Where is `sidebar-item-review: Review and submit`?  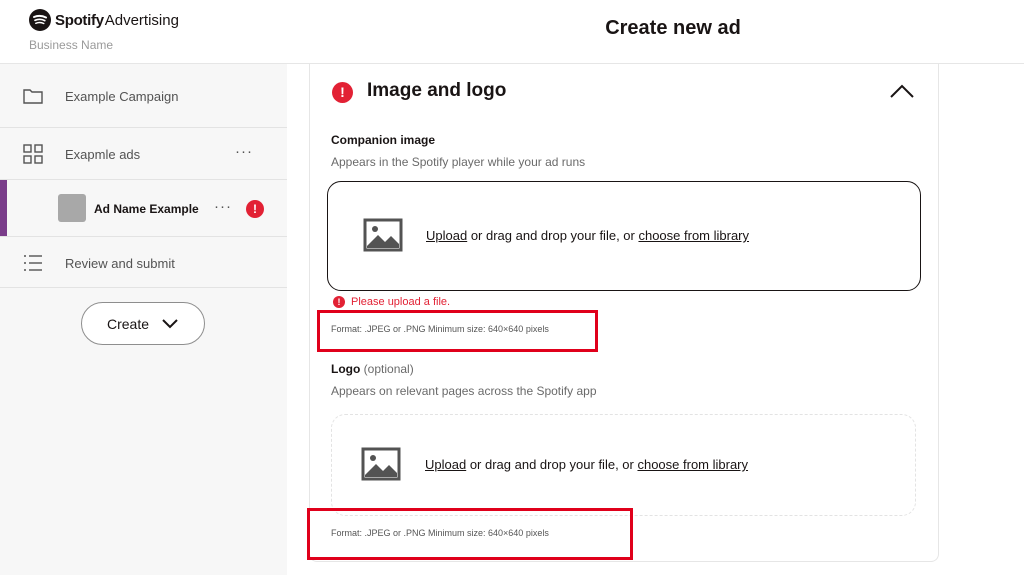
sidebar-item-review: Review and submit is located at coordinates (143, 262).